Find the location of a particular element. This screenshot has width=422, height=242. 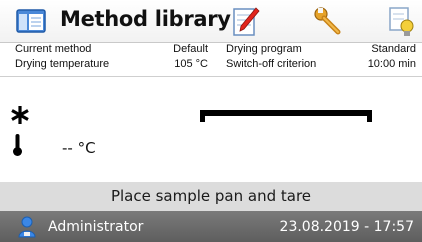

wrench-icon is located at coordinates (327, 23).